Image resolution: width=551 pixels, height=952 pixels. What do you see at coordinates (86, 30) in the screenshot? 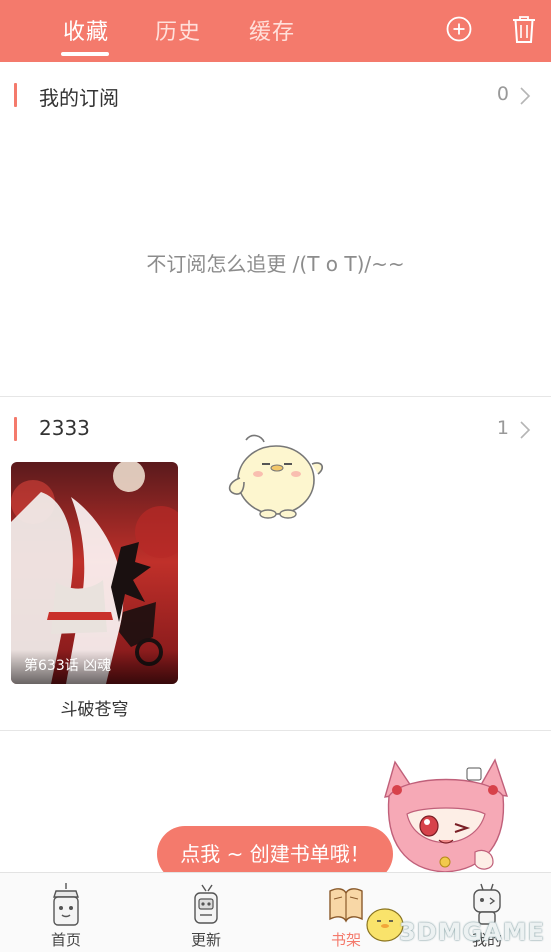
I see `tab-favorites: 收藏` at bounding box center [86, 30].